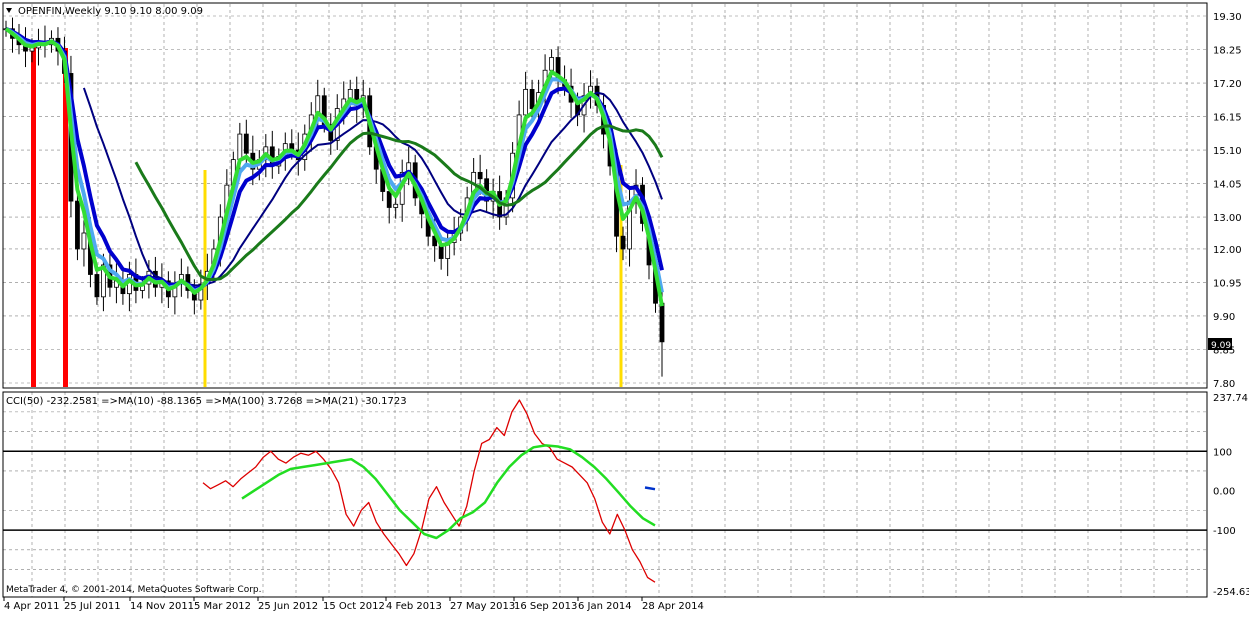 This screenshot has height=618, width=1249. Describe the element at coordinates (545, 606) in the screenshot. I see `x-tick-label: 16 Sep 2013` at that location.